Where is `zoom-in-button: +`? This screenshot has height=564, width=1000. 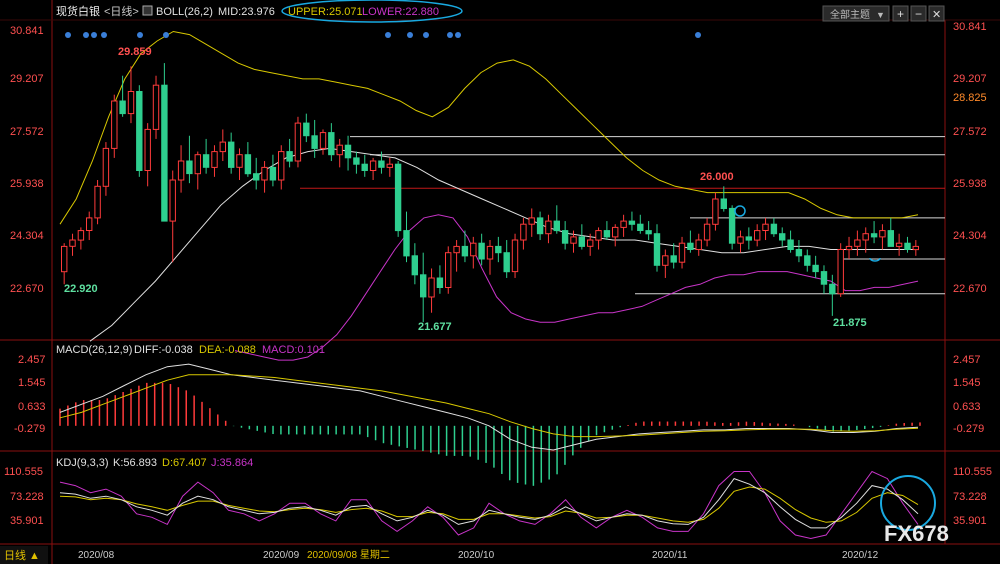 zoom-in-button: + is located at coordinates (900, 13).